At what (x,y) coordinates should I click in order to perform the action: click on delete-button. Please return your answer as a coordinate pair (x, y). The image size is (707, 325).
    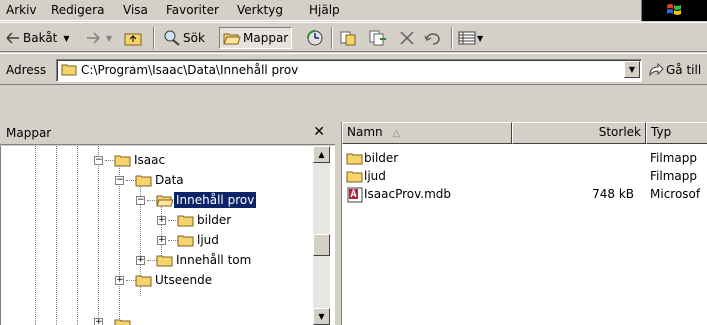
    Looking at the image, I should click on (407, 38).